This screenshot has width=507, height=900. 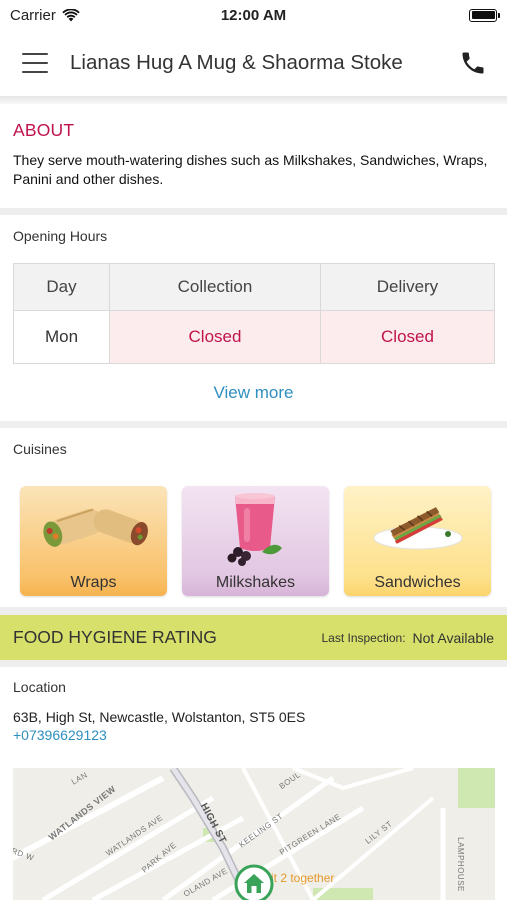 What do you see at coordinates (61, 287) in the screenshot?
I see `column-header-day: Day` at bounding box center [61, 287].